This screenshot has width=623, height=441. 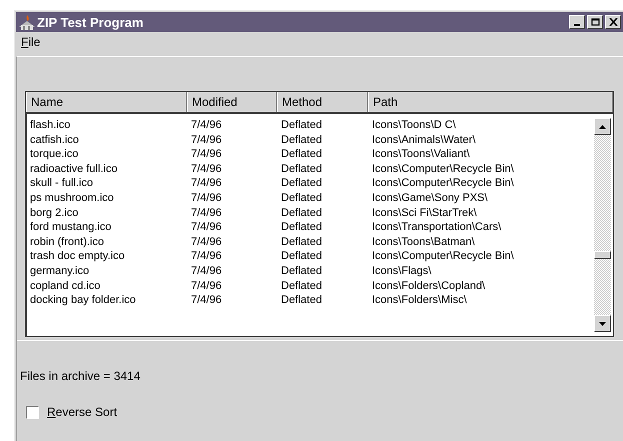 I want to click on table-cell-text: catfish.ico, so click(x=55, y=140).